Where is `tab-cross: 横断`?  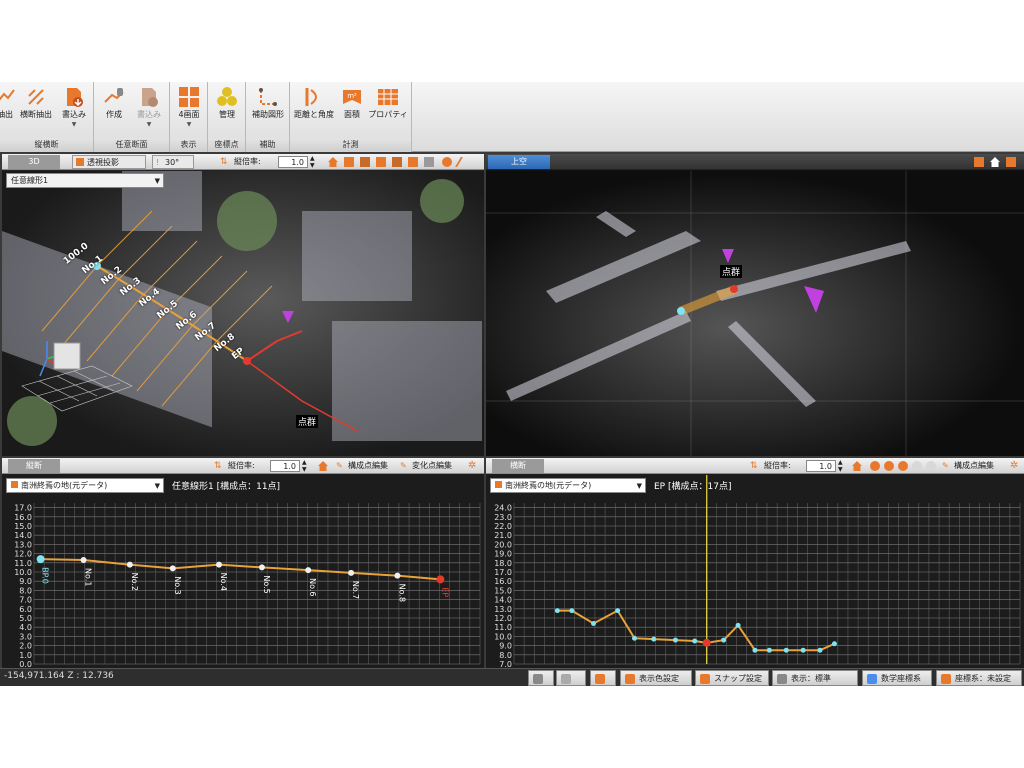 tab-cross: 横断 is located at coordinates (518, 466).